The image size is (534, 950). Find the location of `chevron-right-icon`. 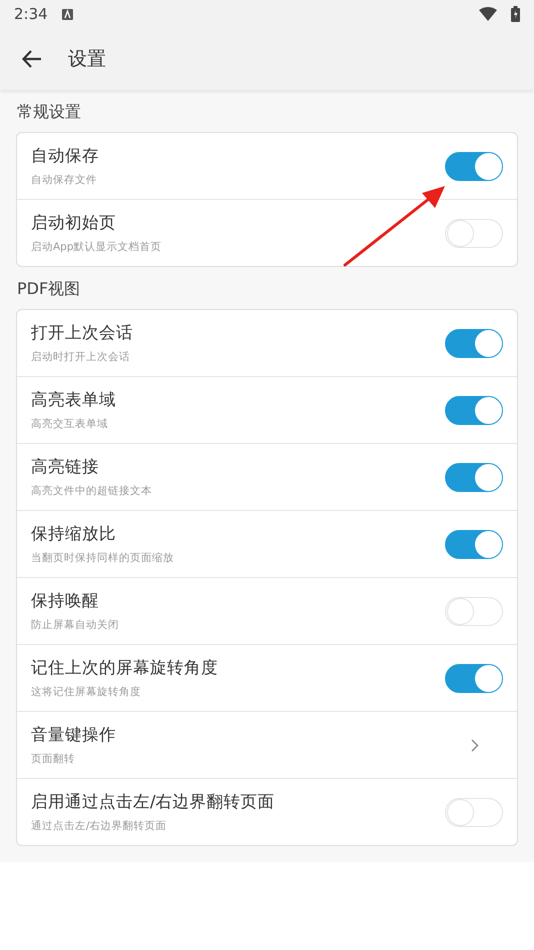

chevron-right-icon is located at coordinates (475, 745).